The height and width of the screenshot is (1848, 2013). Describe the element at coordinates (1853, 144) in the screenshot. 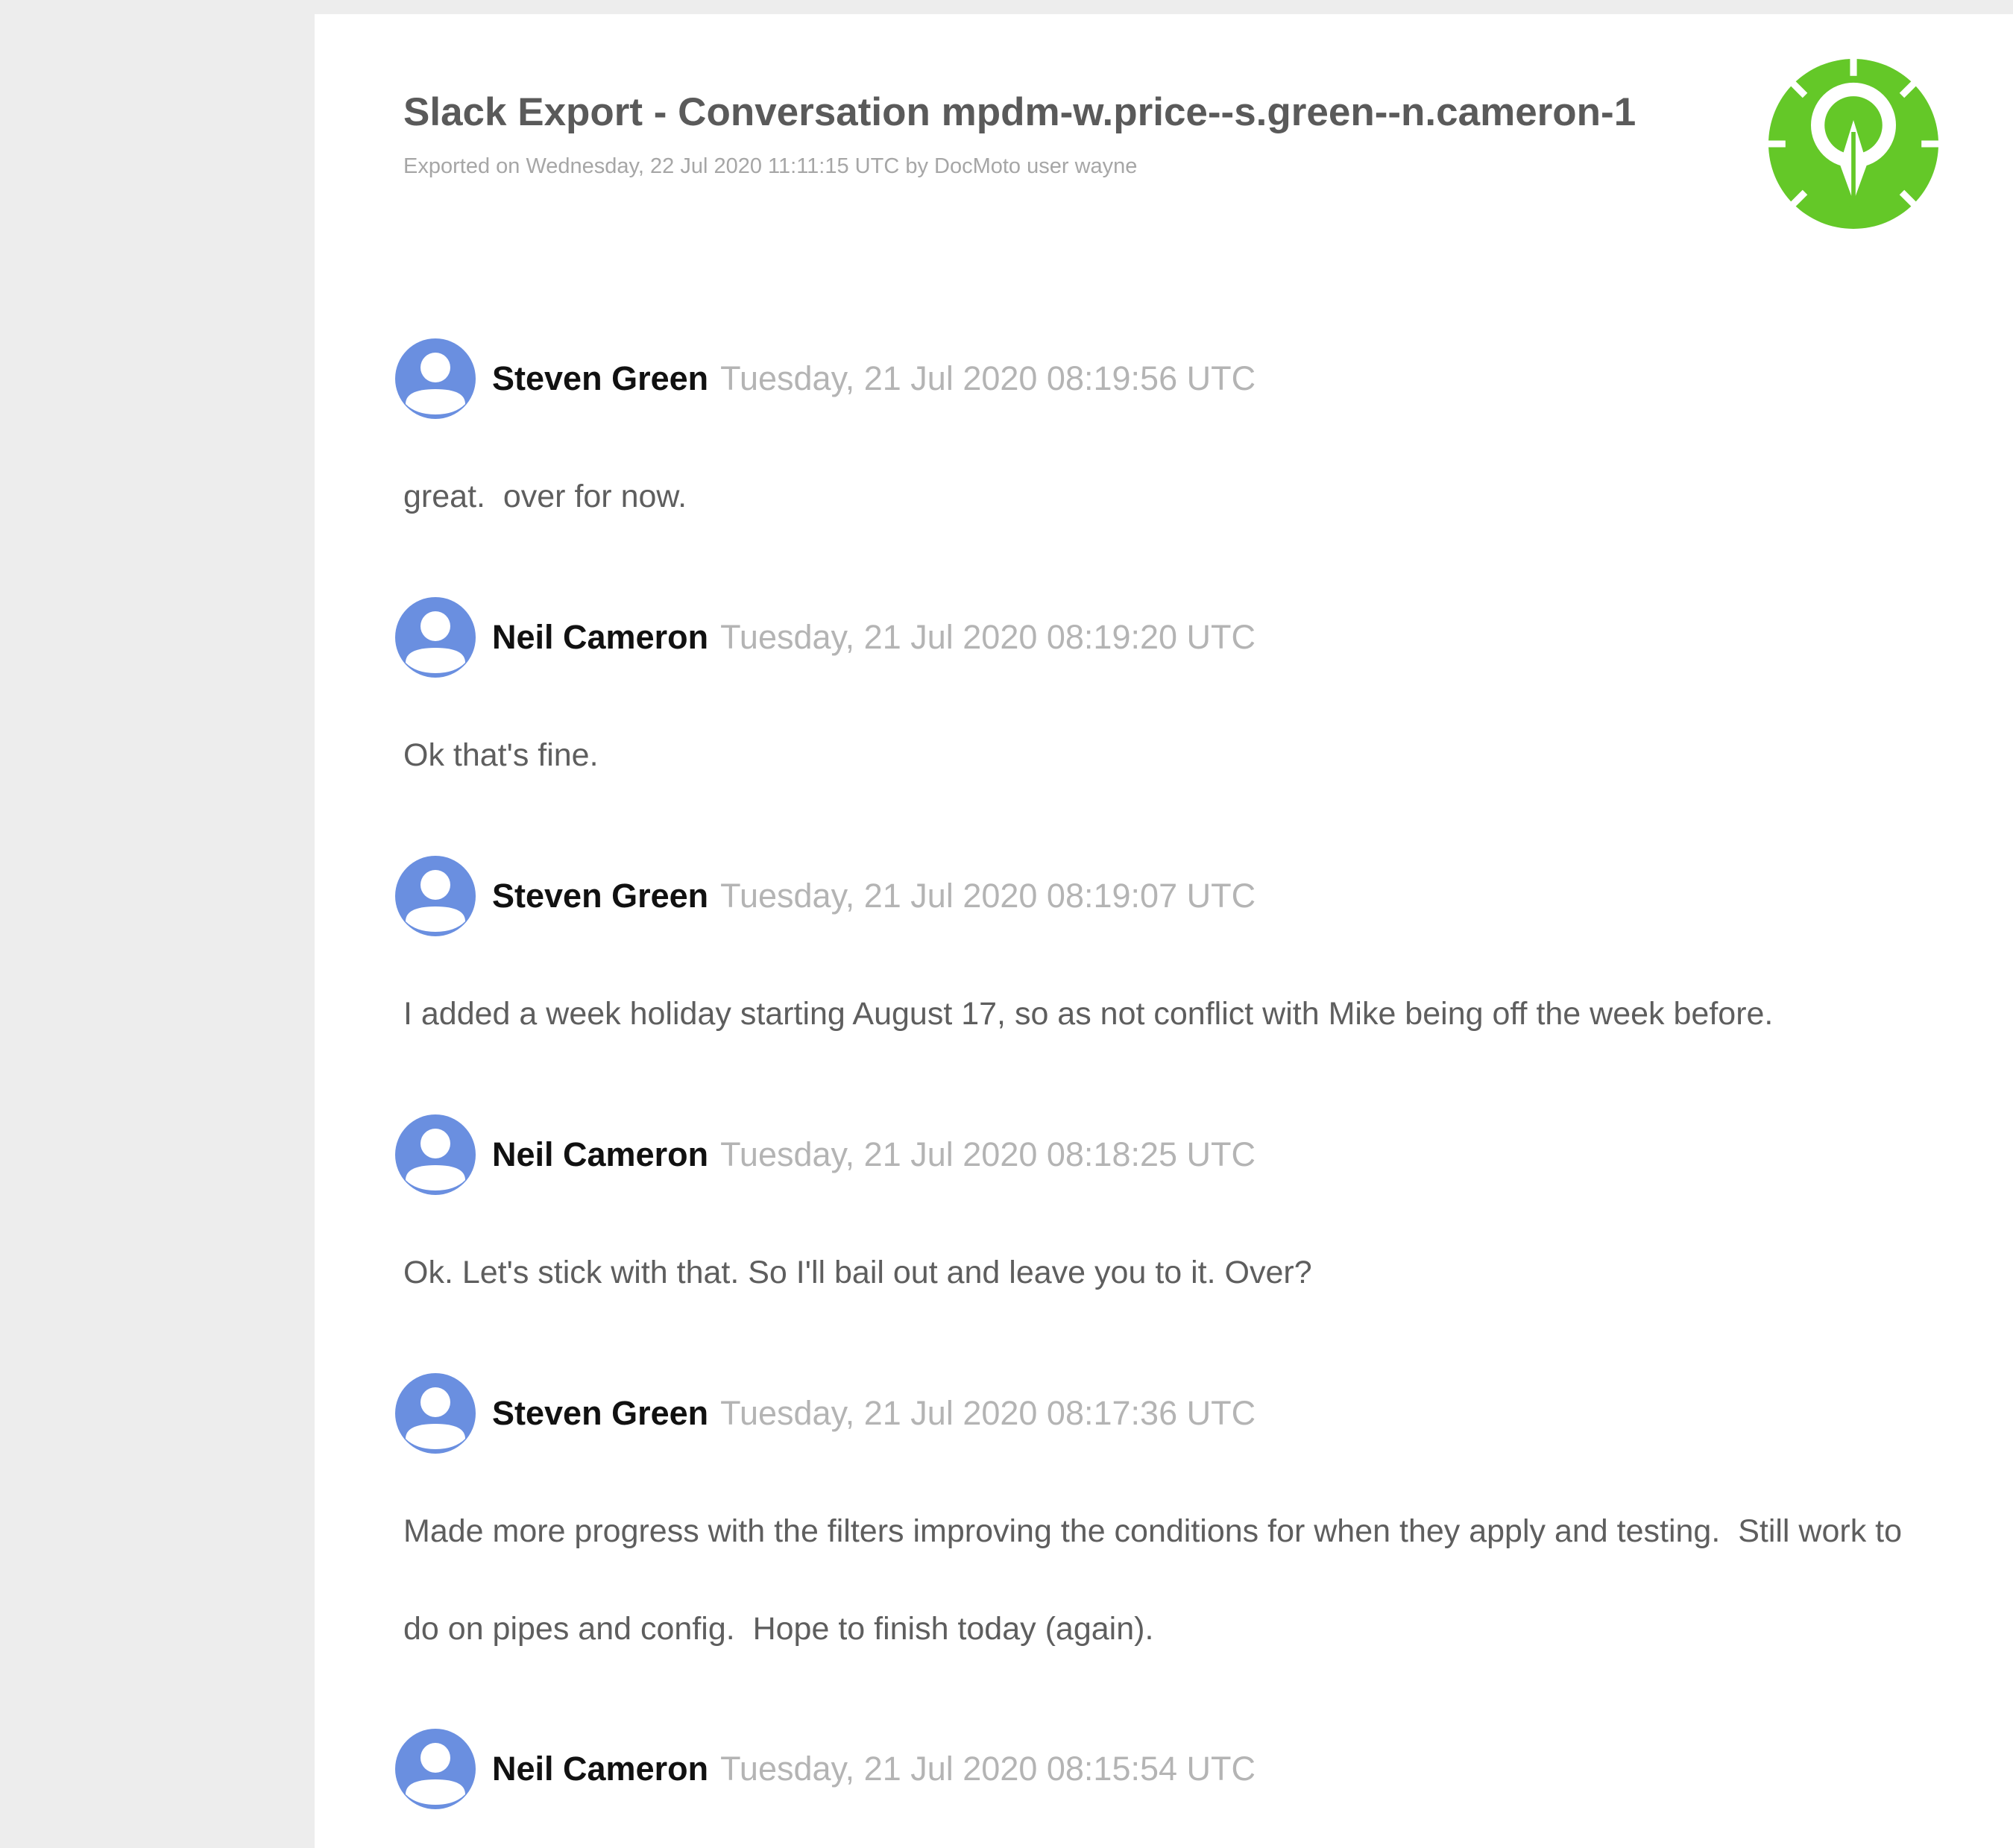

I see `docmoto-logo-icon` at that location.